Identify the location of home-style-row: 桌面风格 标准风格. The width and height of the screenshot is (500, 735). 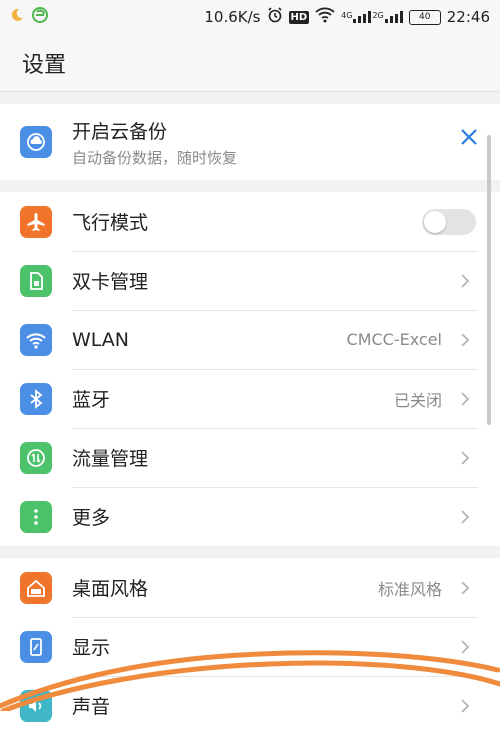
(250, 587).